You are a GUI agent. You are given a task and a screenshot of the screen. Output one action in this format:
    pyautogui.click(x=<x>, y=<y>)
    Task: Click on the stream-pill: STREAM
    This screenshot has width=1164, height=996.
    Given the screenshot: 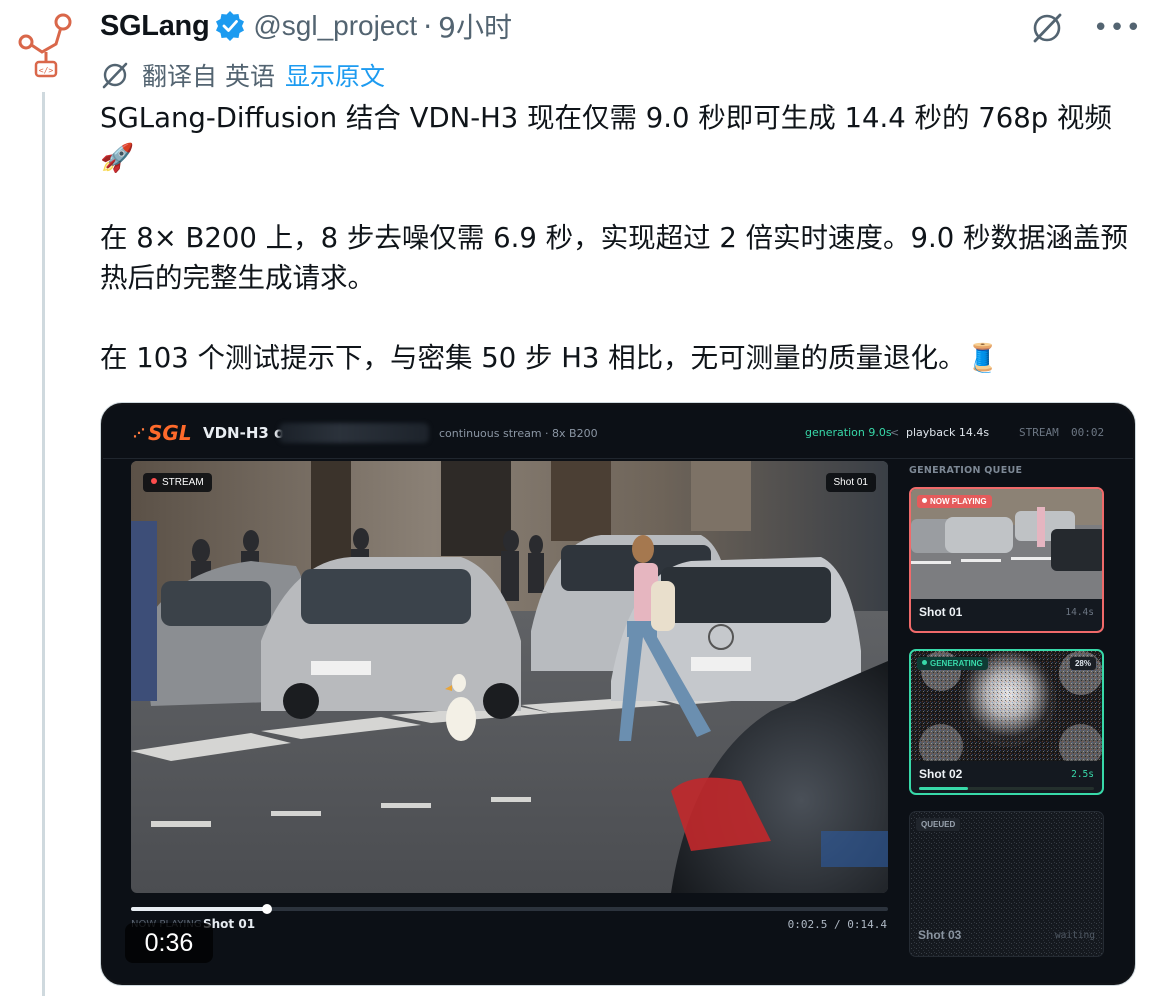 What is the action you would take?
    pyautogui.click(x=177, y=482)
    